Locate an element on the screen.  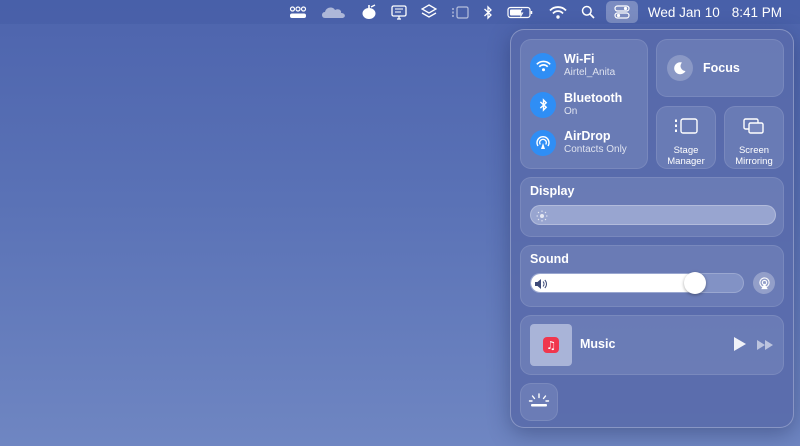
volume-slider is located at coordinates (637, 283).